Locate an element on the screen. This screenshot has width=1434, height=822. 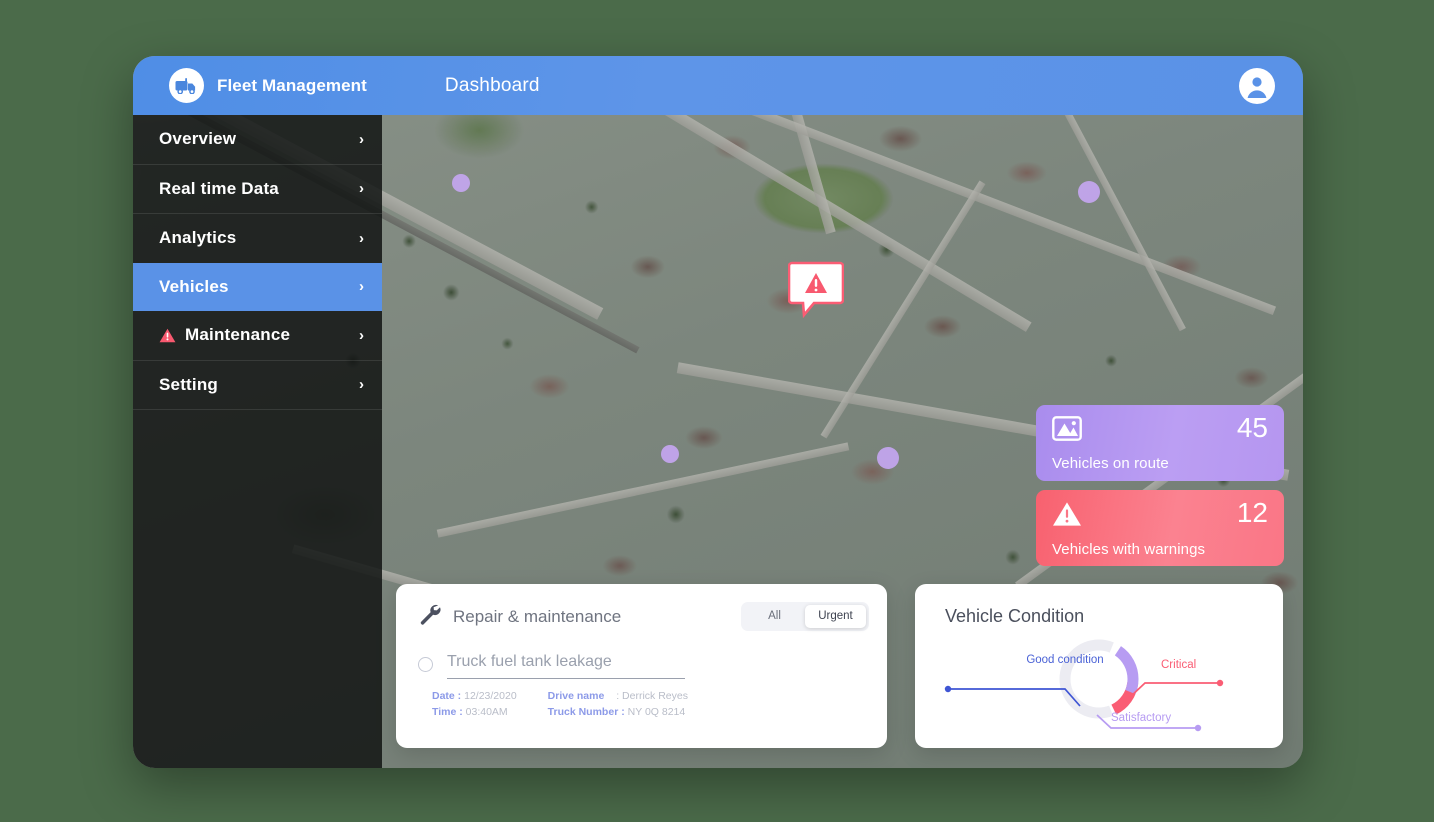
sidebar-item-label: Overview is located at coordinates (198, 139).